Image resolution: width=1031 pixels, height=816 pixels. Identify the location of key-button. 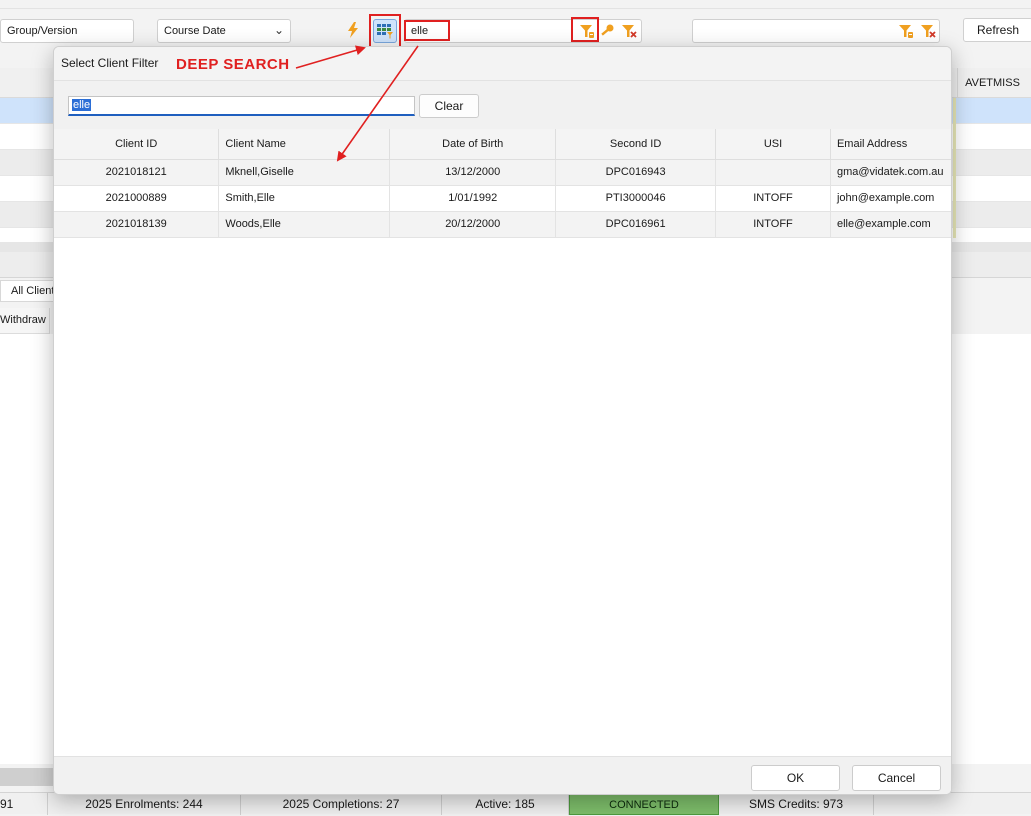
(607, 31).